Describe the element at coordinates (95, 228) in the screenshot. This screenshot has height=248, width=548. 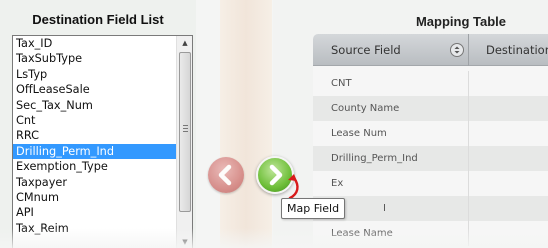
I see `list-item: Tax_Reim` at that location.